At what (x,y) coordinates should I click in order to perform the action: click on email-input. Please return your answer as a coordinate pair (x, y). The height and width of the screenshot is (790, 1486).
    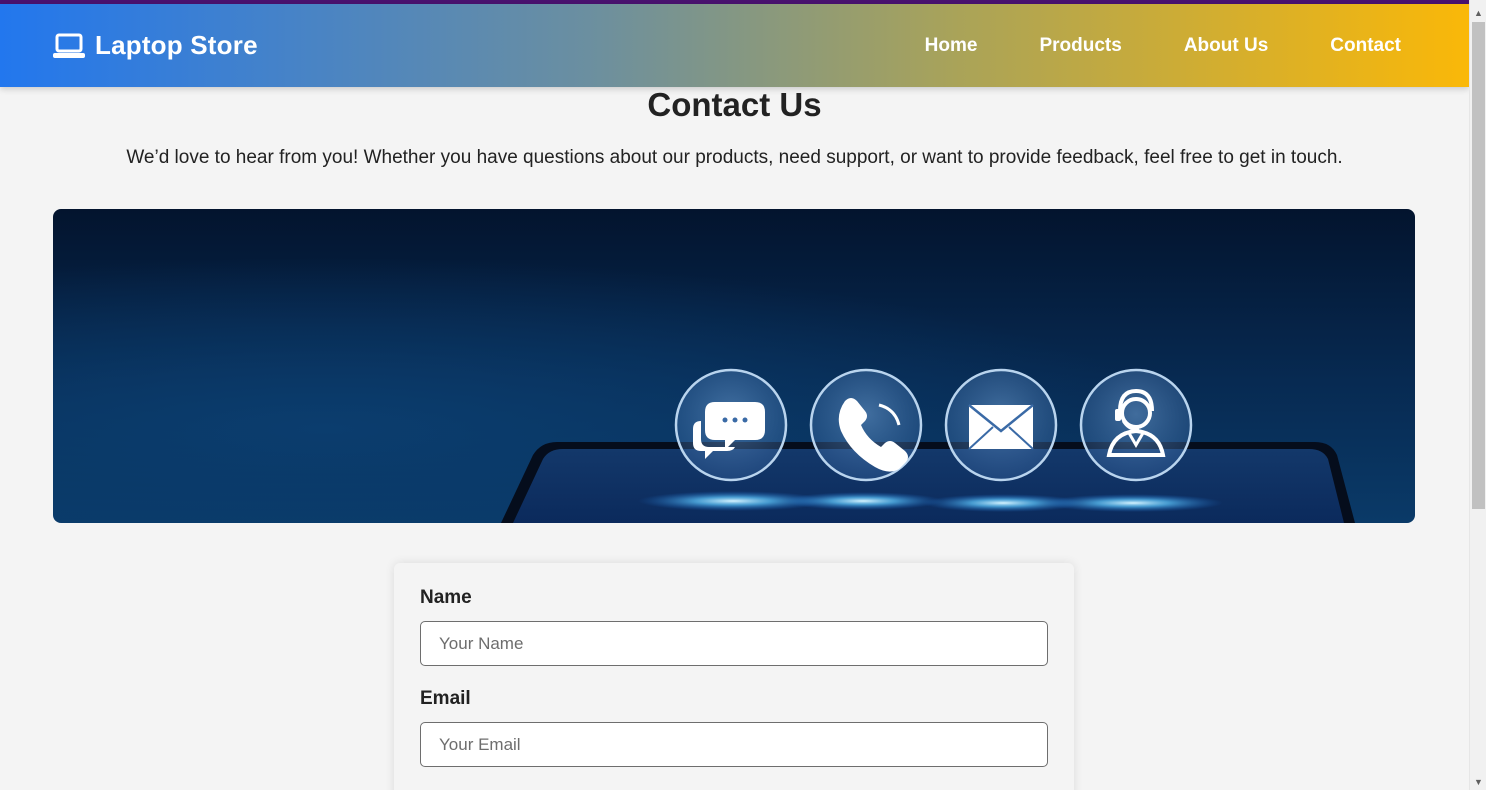
    Looking at the image, I should click on (734, 744).